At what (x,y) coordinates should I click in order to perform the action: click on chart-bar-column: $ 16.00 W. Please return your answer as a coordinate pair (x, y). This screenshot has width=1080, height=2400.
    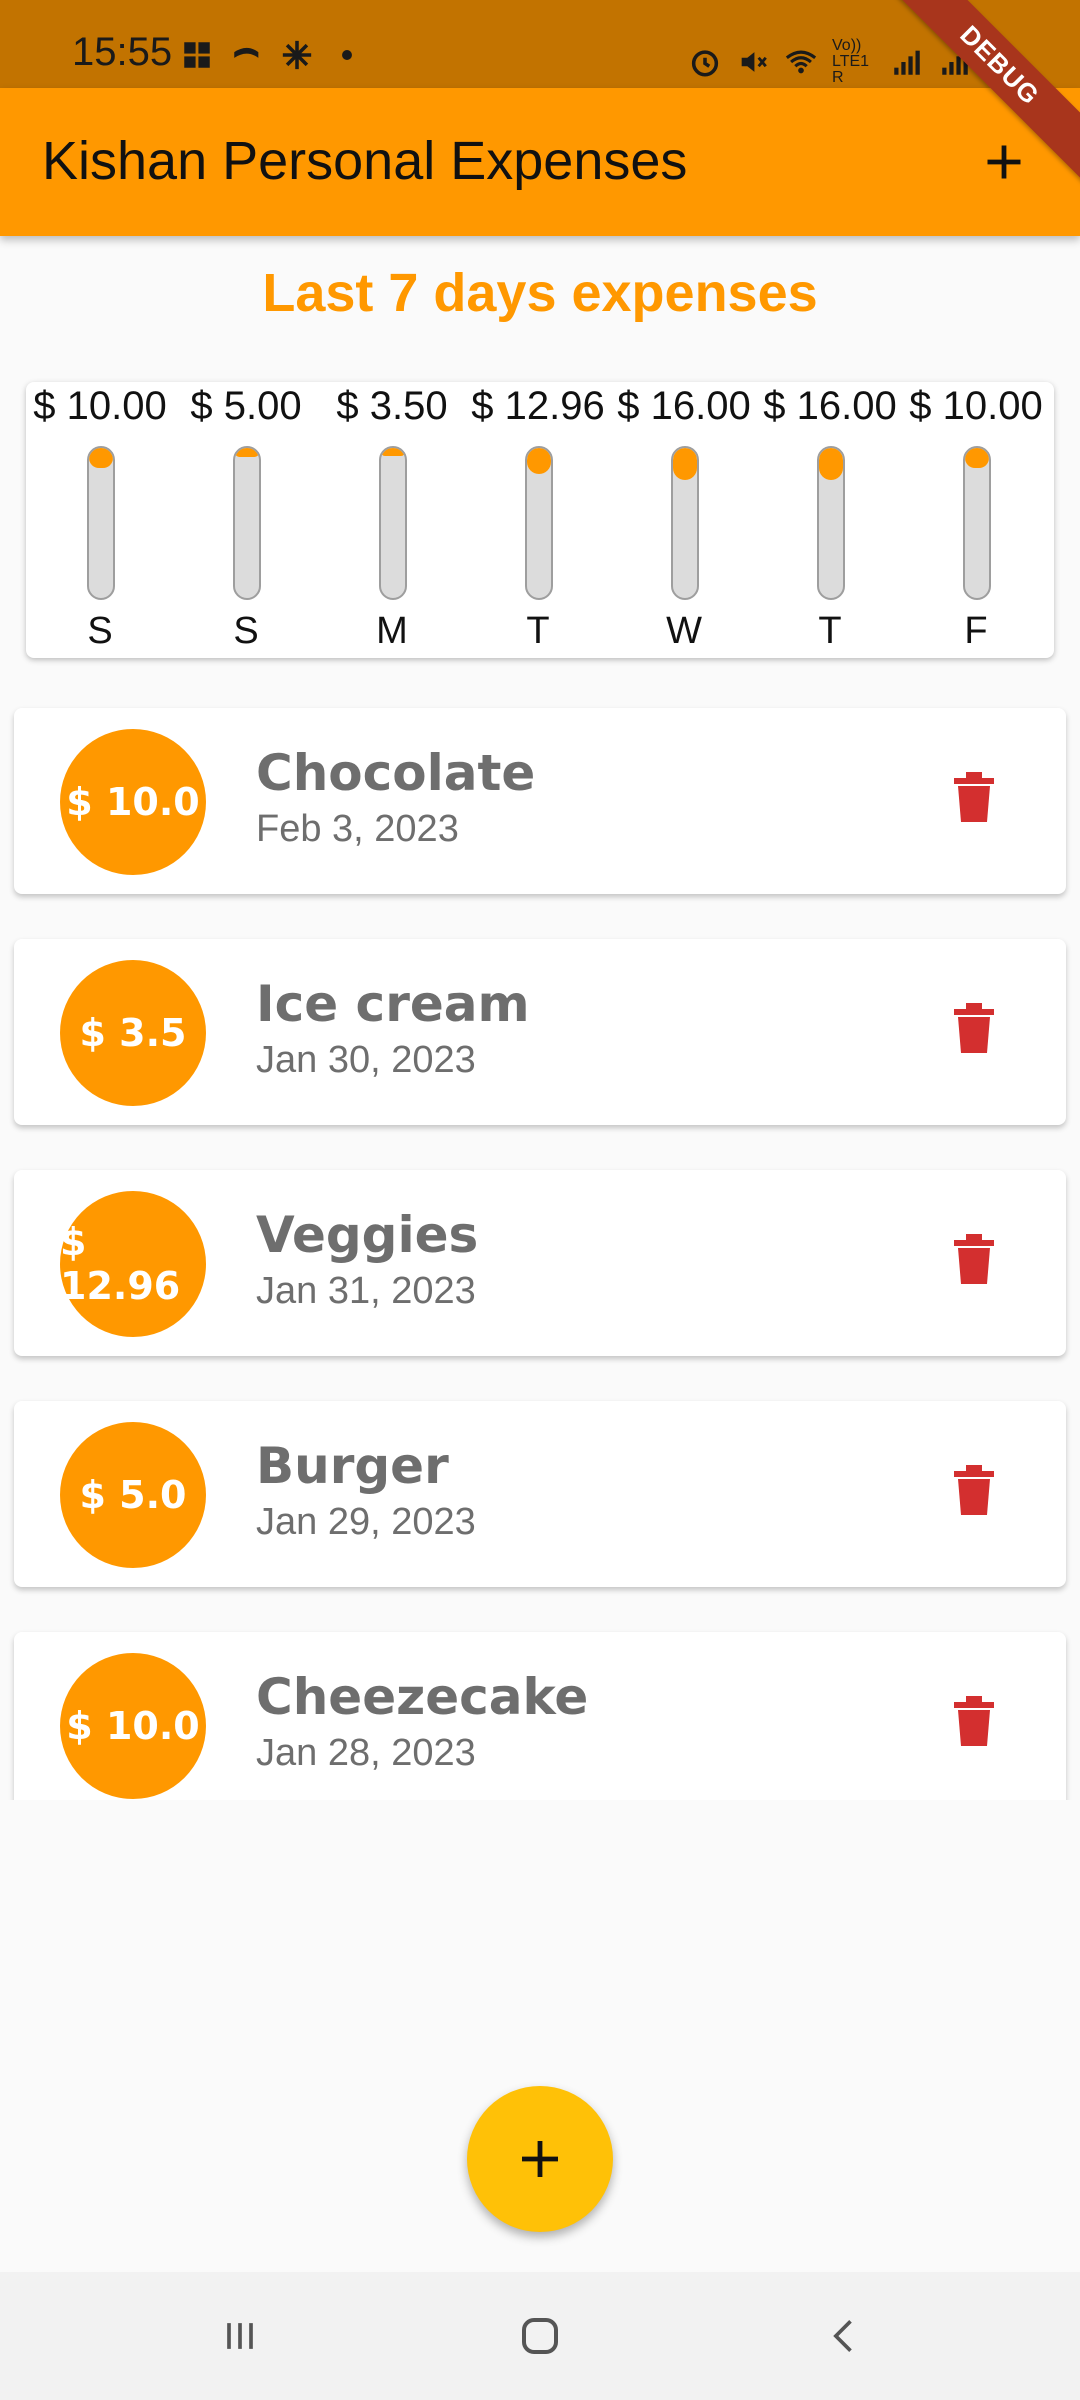
    Looking at the image, I should click on (684, 520).